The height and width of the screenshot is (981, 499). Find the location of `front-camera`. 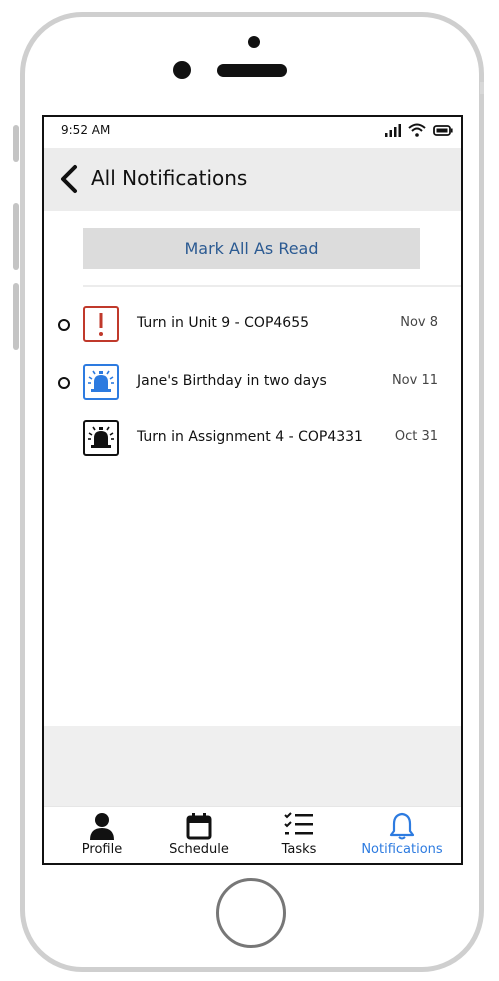

front-camera is located at coordinates (182, 70).